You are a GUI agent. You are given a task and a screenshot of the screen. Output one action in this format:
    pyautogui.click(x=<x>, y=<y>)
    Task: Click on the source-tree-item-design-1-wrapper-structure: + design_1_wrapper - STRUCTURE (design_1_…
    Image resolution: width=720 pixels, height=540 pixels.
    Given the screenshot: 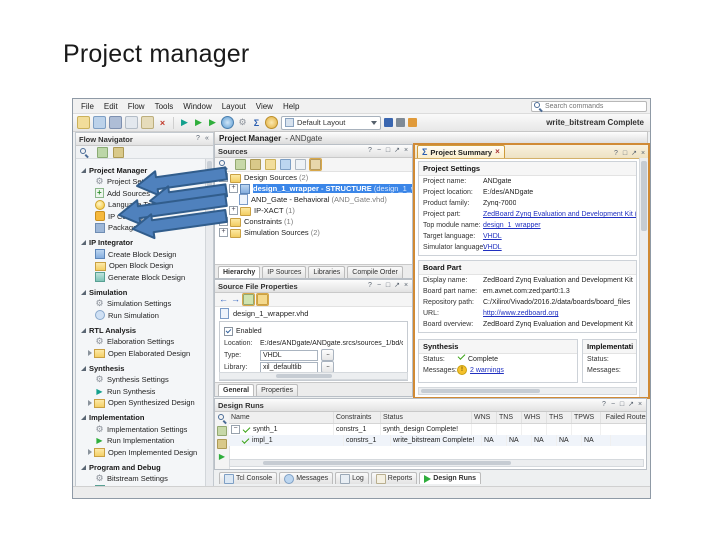 What is the action you would take?
    pyautogui.click(x=313, y=188)
    